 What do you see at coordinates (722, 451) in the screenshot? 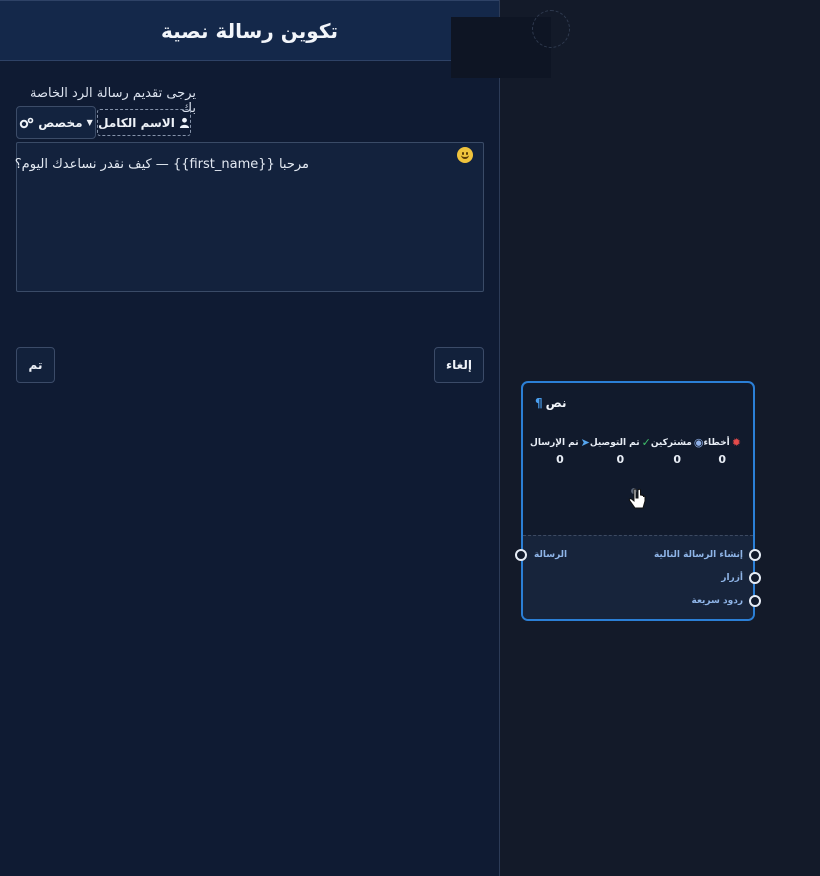
I see `stat-errors: ✹ أخطاء 0` at bounding box center [722, 451].